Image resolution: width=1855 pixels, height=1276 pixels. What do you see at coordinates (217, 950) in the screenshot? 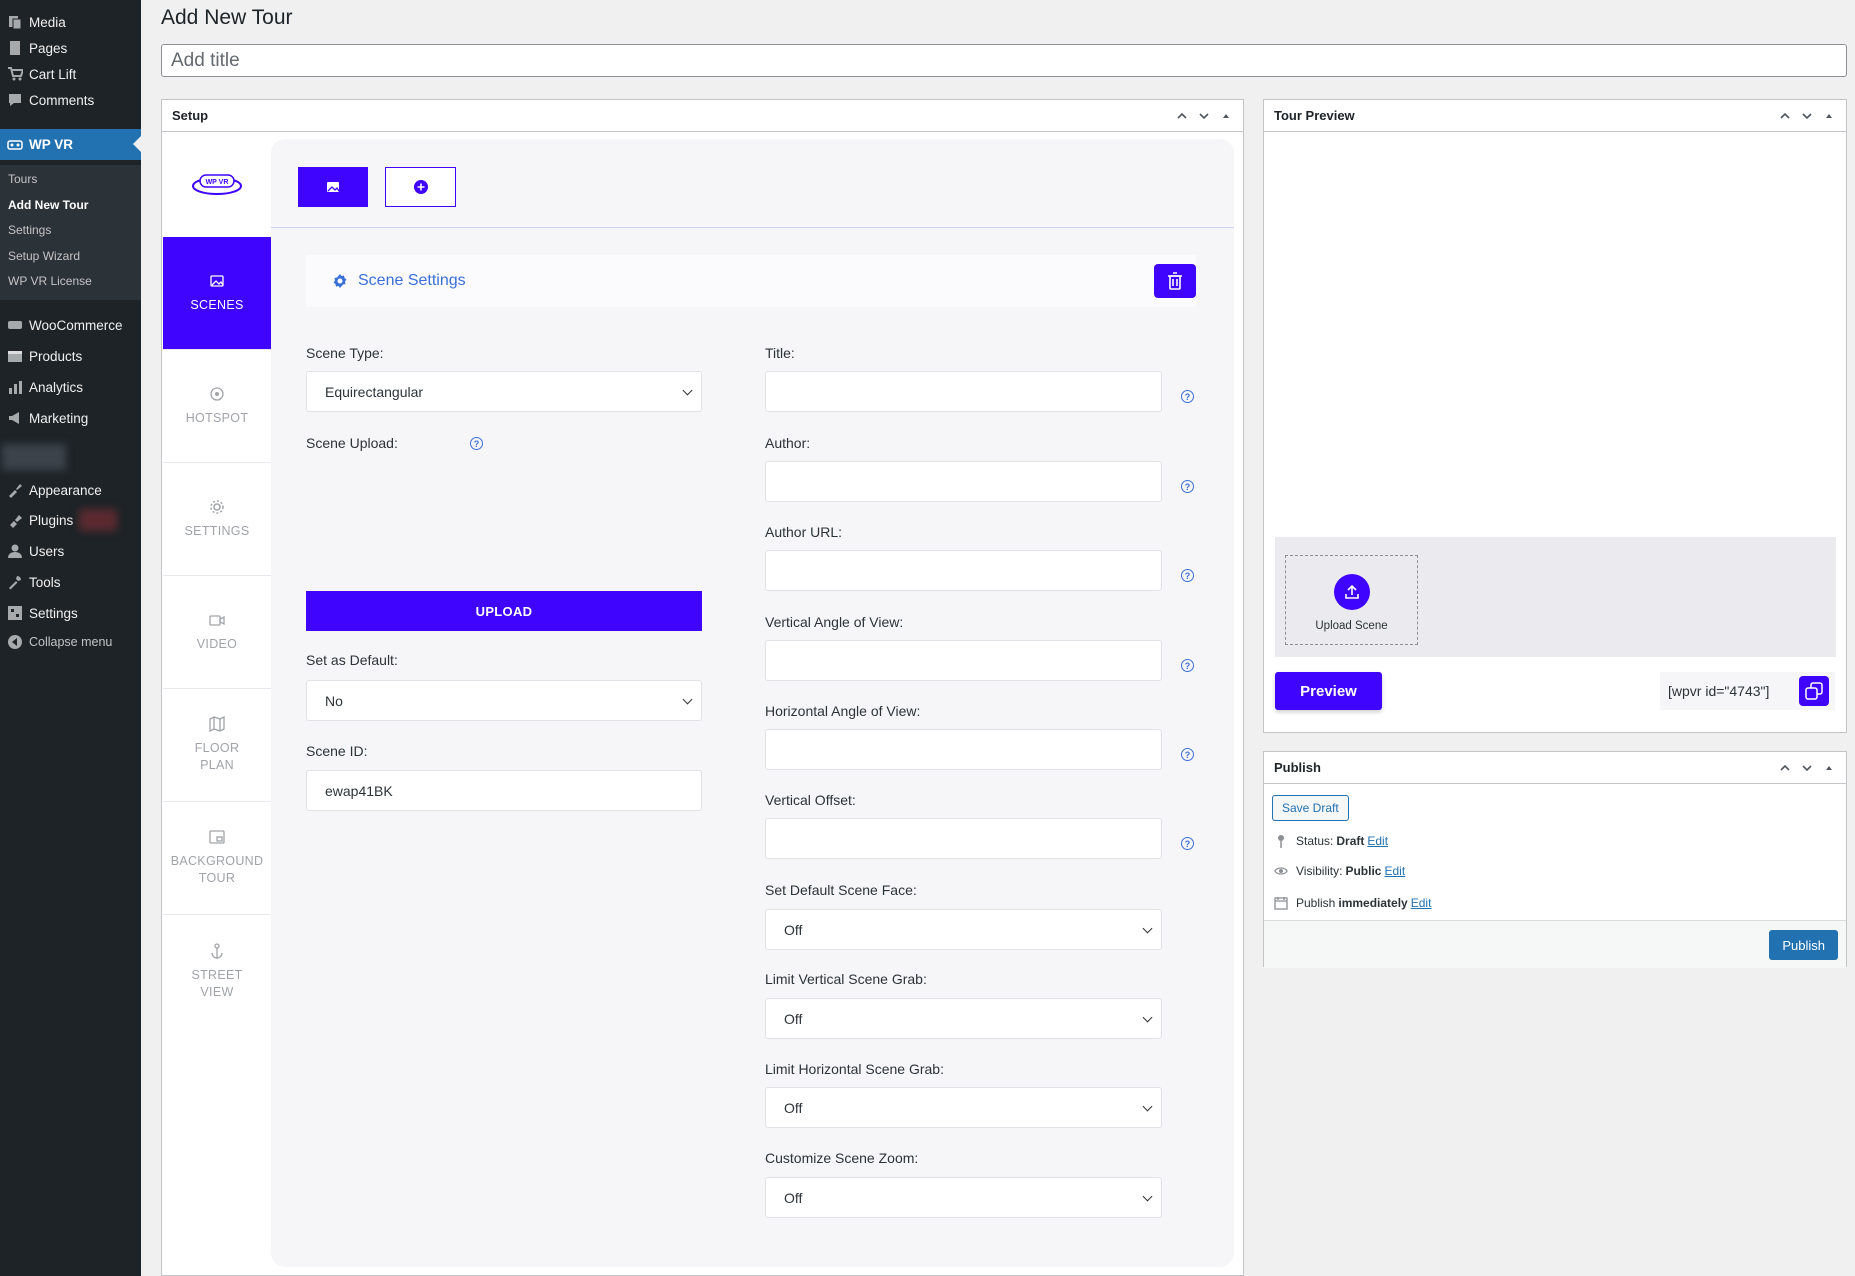
I see `anchor-icon` at bounding box center [217, 950].